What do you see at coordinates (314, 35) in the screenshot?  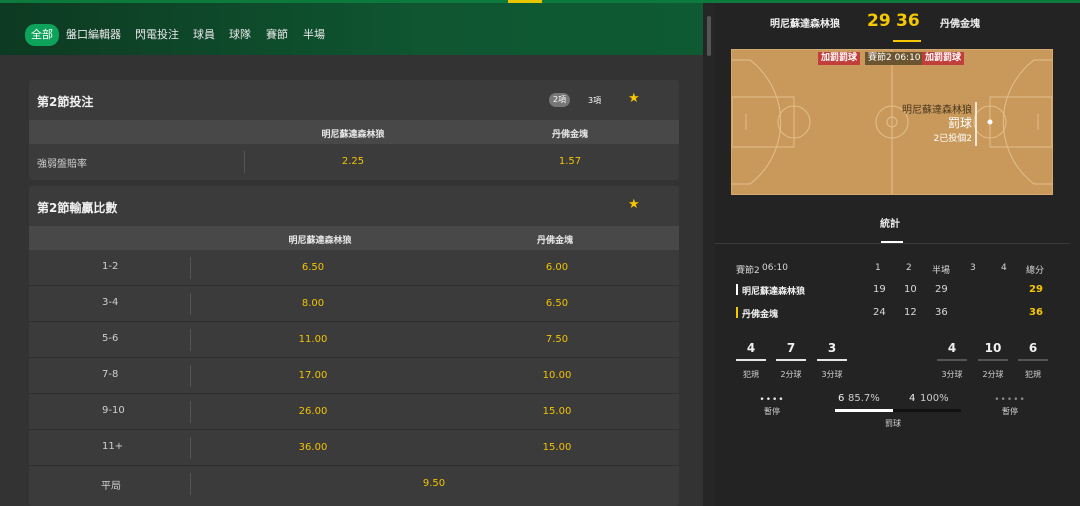 I see `tab-halves: 半場` at bounding box center [314, 35].